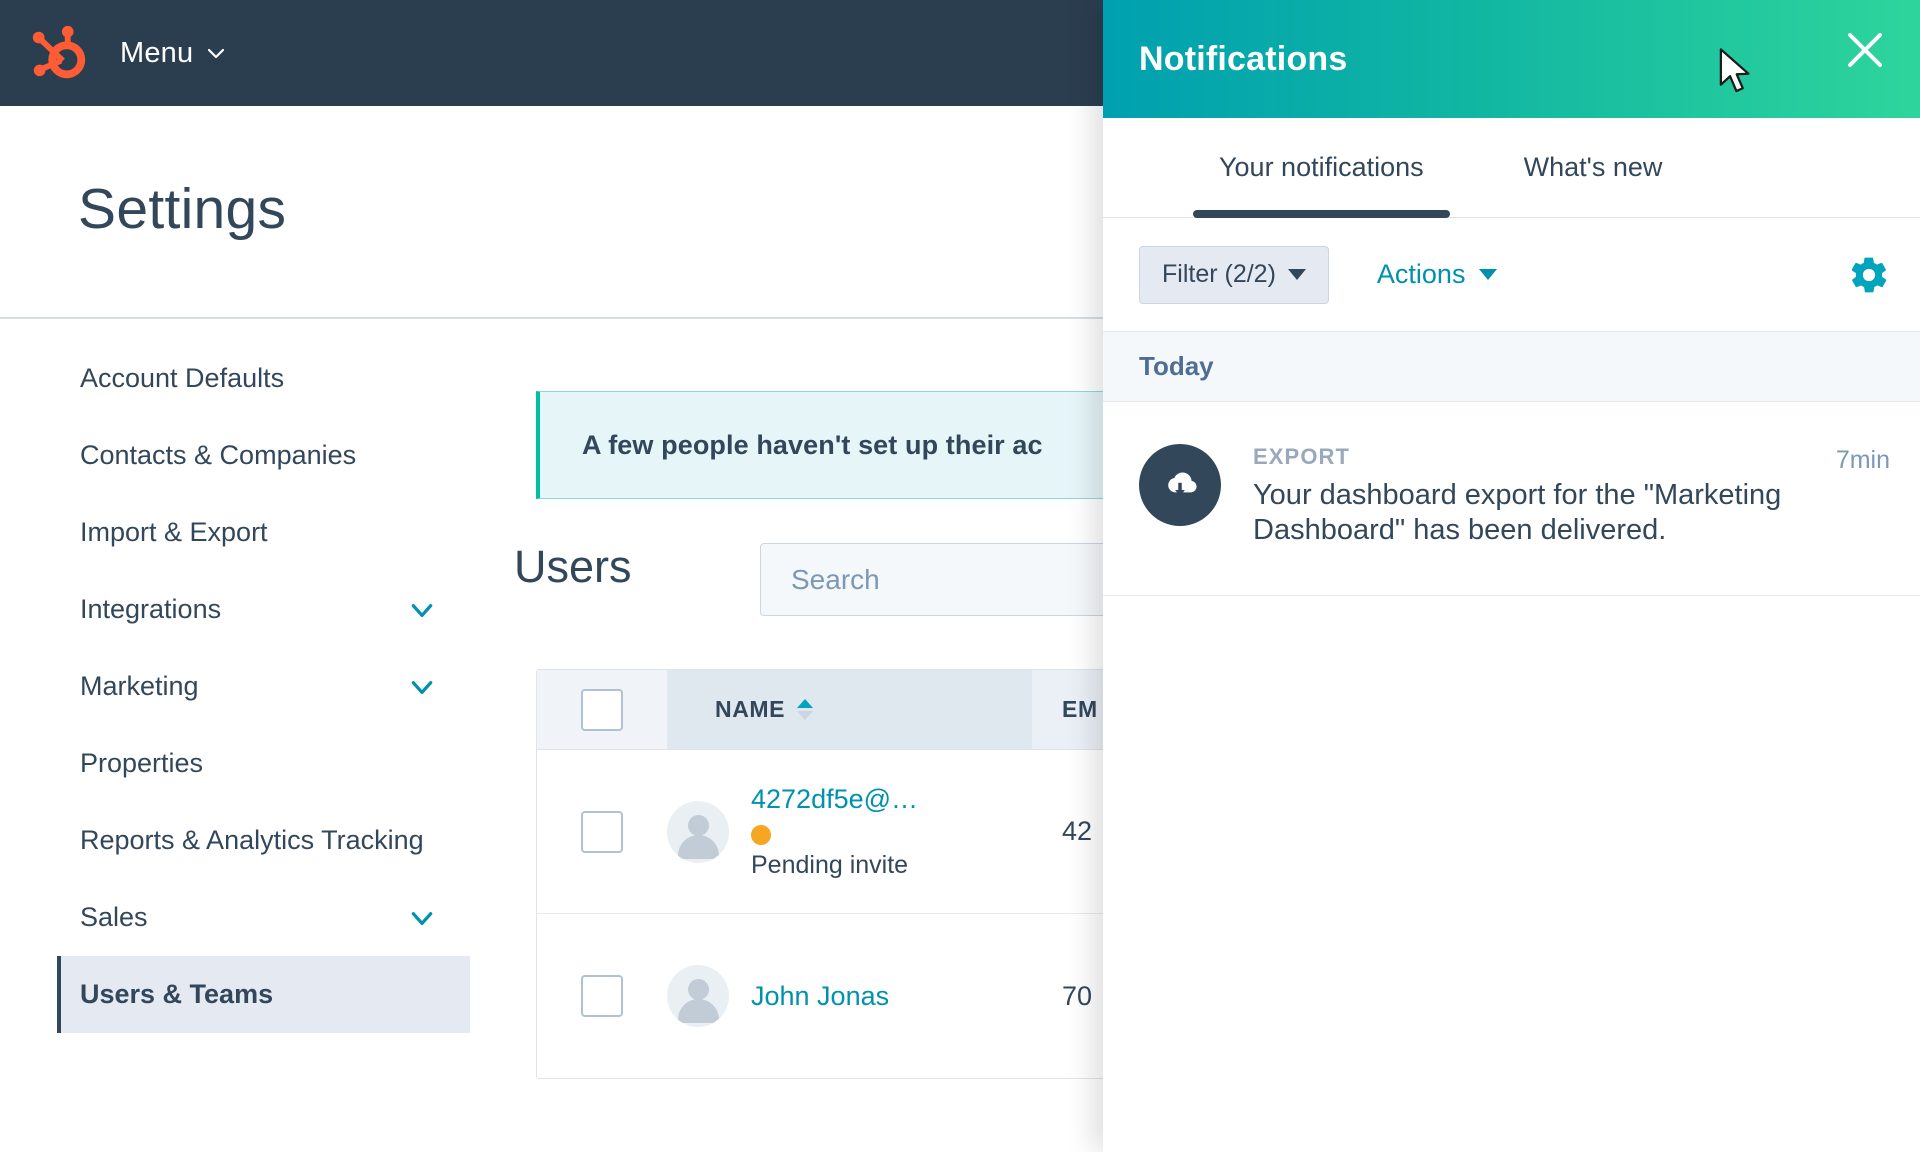  What do you see at coordinates (761, 834) in the screenshot?
I see `status-badge` at bounding box center [761, 834].